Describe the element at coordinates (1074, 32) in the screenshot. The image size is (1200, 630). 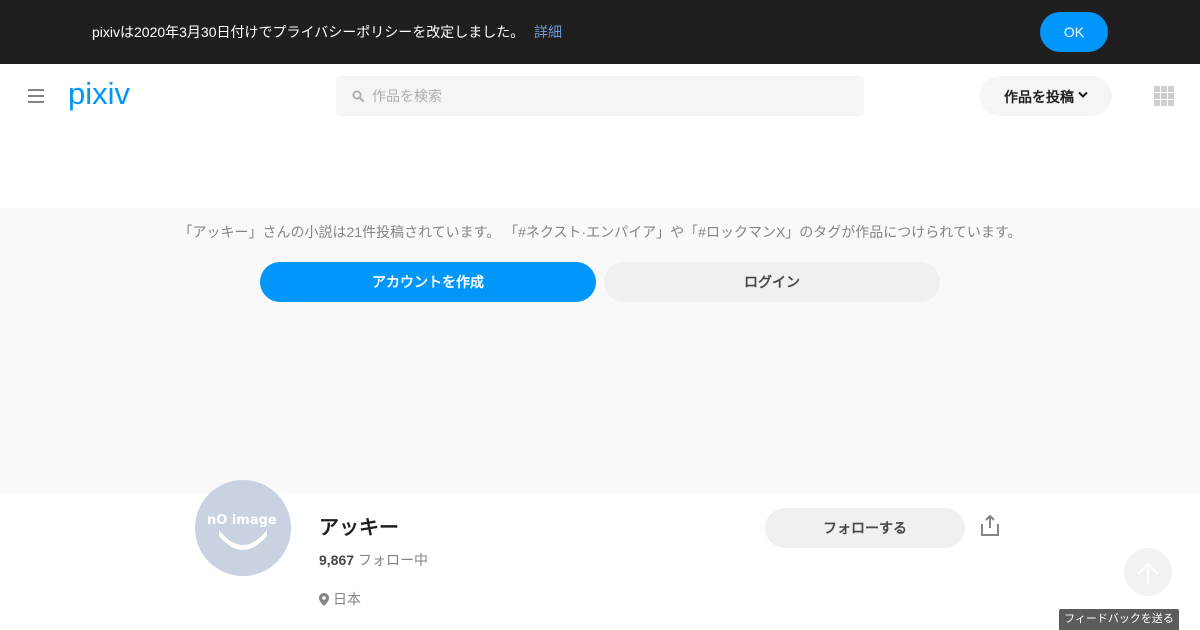
I see `notice-ok-button: OK` at that location.